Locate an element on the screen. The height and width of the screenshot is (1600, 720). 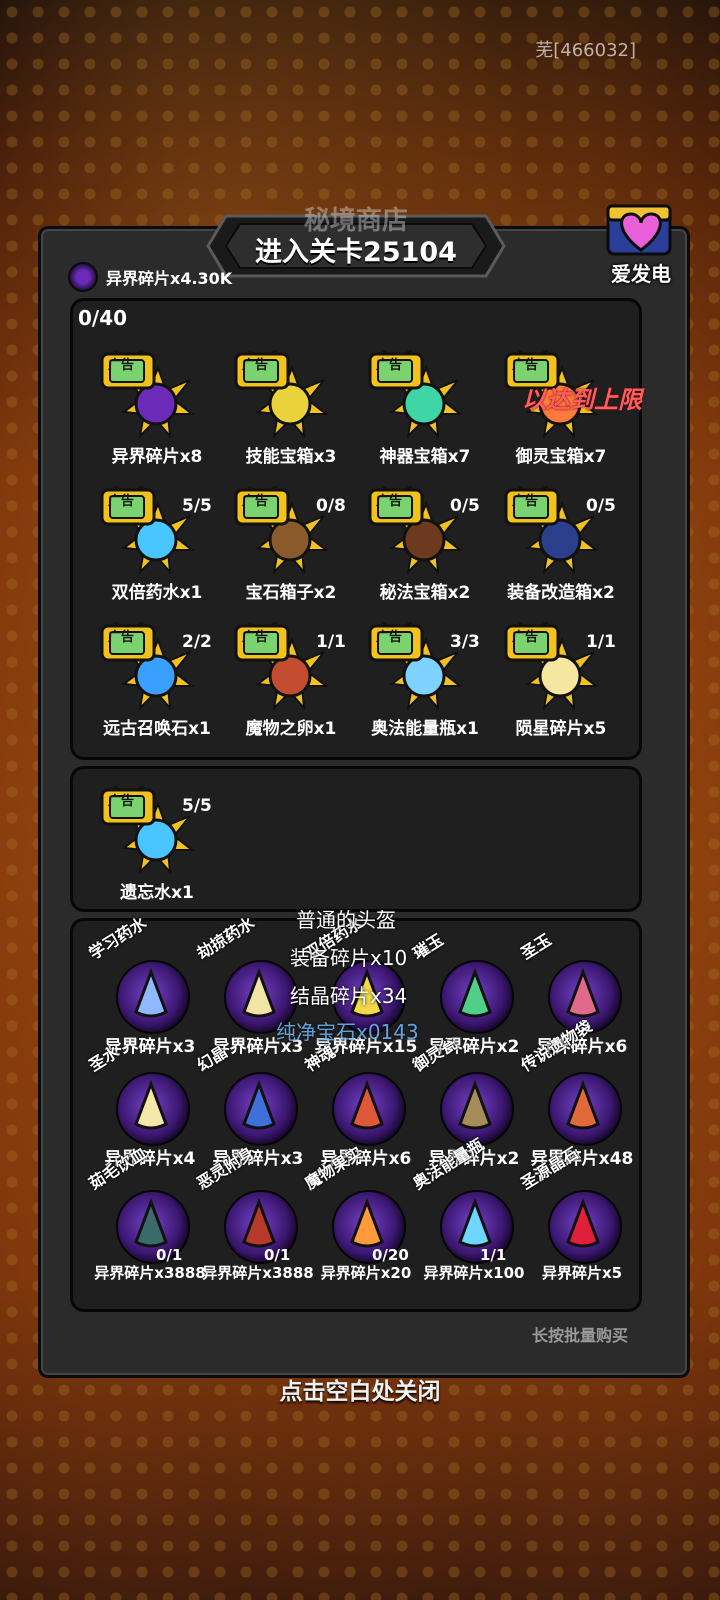
relic-bag-icon is located at coordinates (583, 1105).